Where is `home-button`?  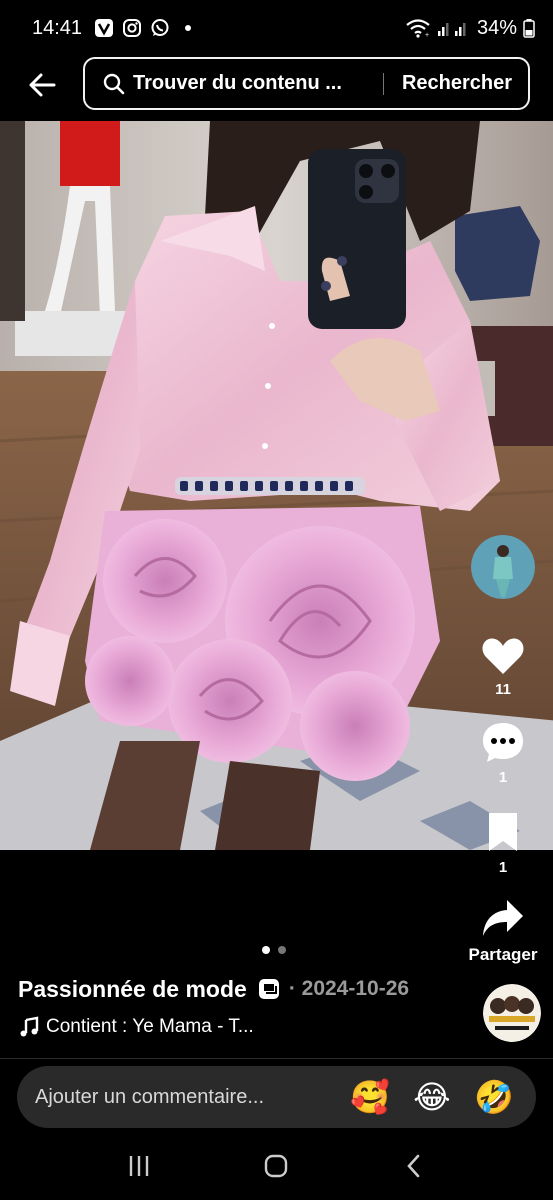
home-button is located at coordinates (276, 1166).